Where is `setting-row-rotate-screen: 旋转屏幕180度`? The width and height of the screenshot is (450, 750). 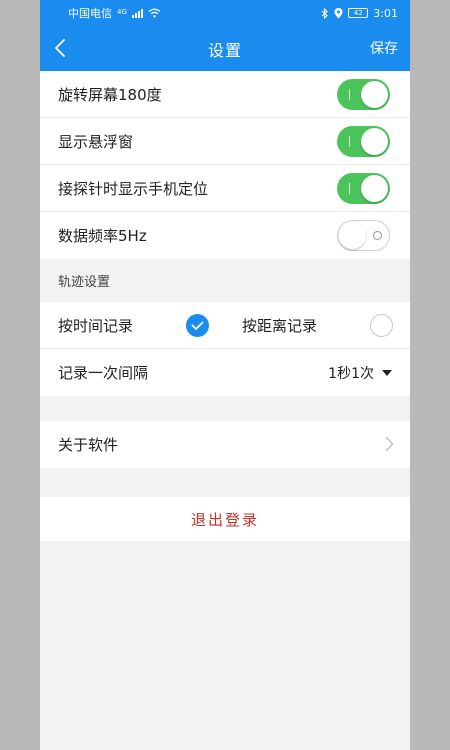
setting-row-rotate-screen: 旋转屏幕180度 is located at coordinates (225, 94).